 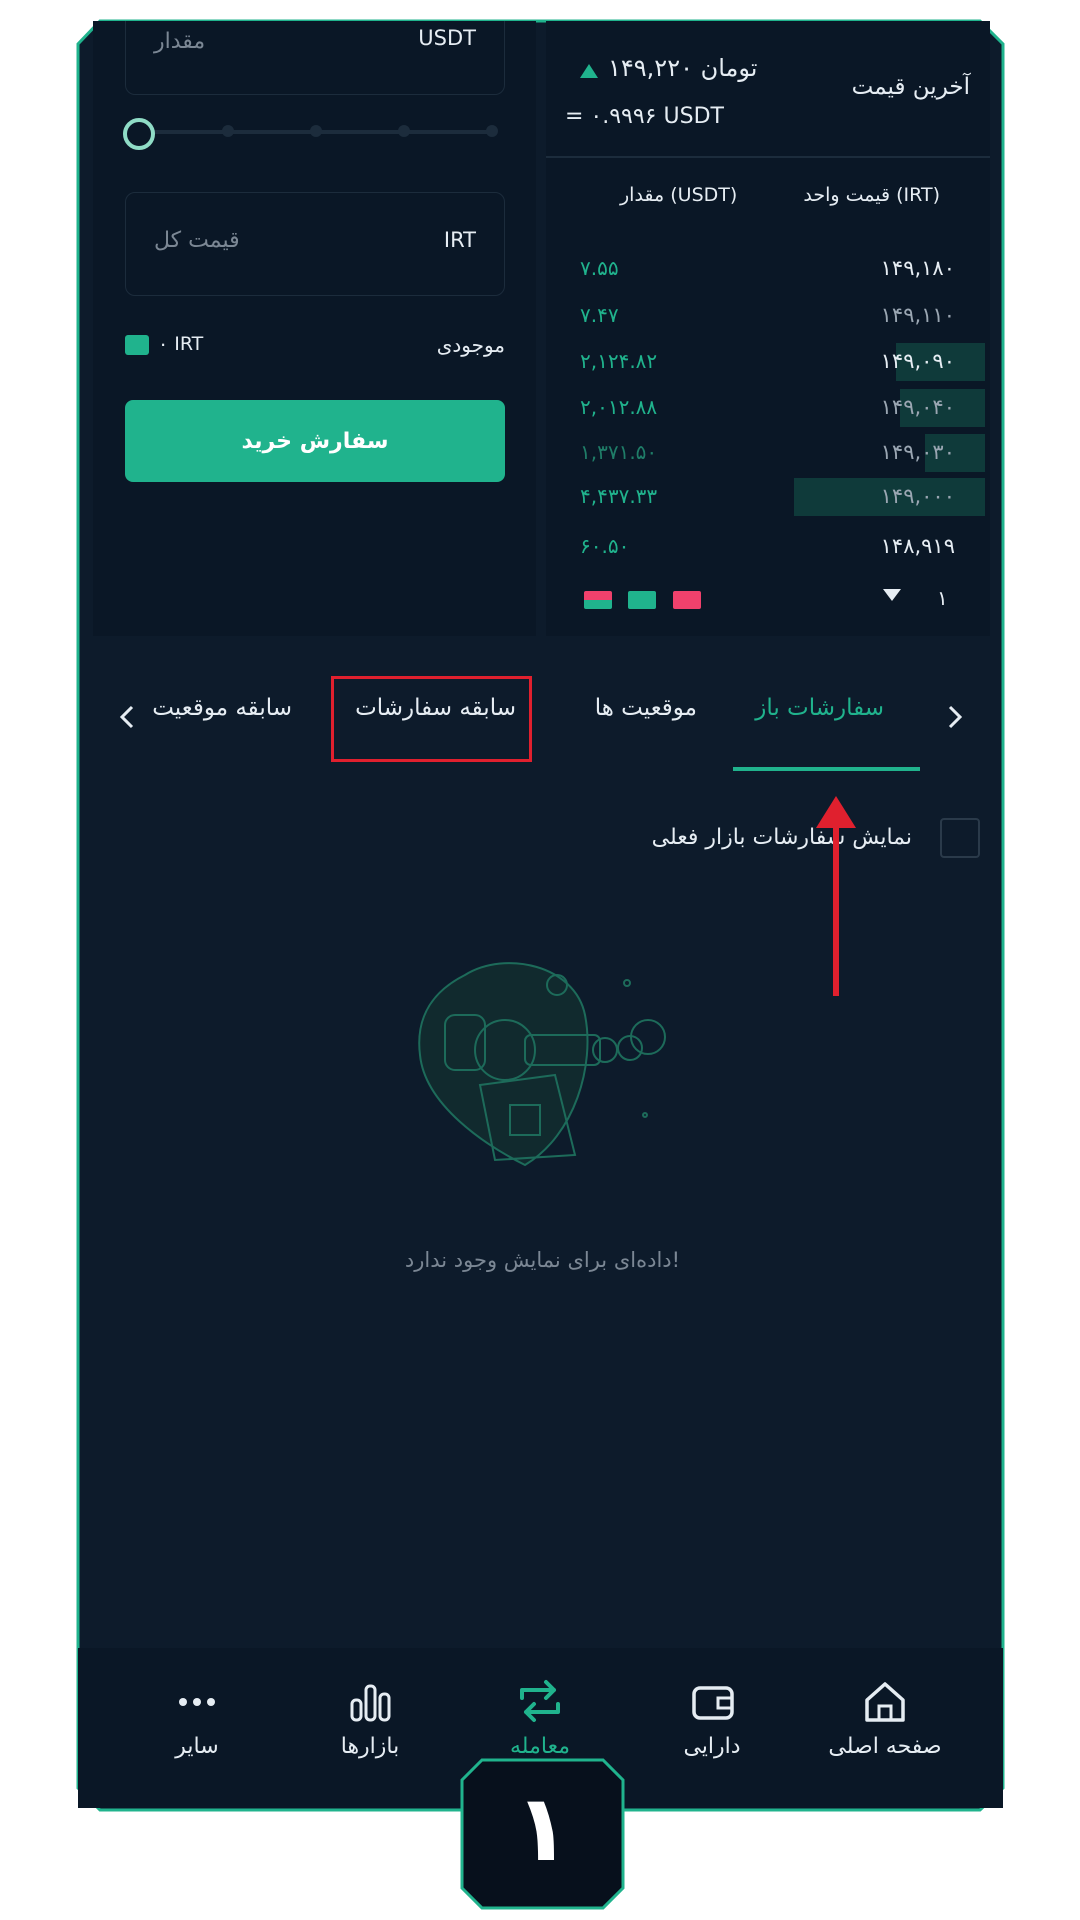 I want to click on tab-positions: موقعیت ها, so click(x=646, y=708).